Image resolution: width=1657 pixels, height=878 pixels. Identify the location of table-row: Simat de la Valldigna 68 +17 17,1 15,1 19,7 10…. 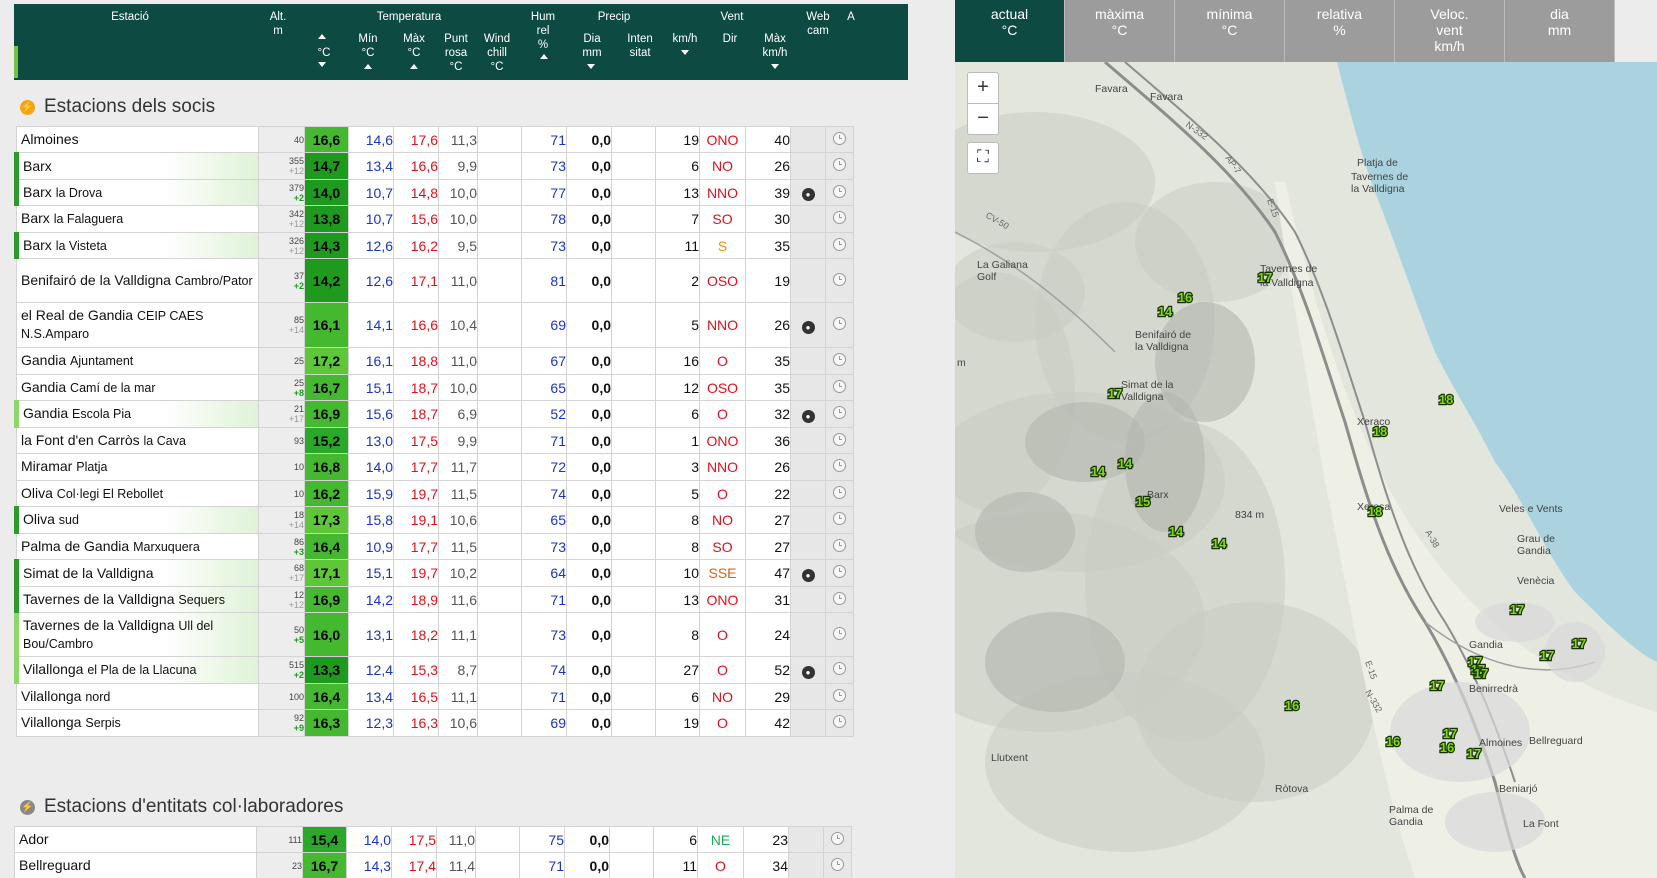
(434, 573).